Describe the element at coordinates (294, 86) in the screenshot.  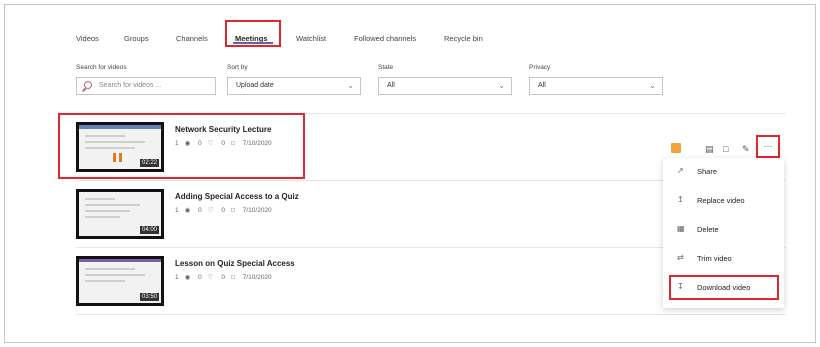
I see `sort-select: Upload date ⌄` at that location.